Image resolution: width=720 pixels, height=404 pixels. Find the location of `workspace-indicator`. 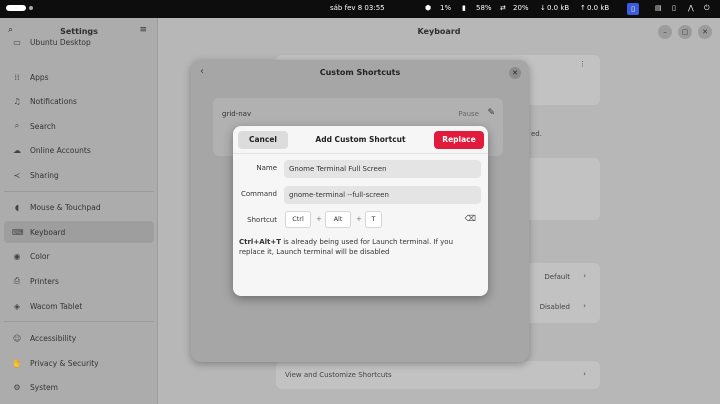

workspace-indicator is located at coordinates (19, 8).